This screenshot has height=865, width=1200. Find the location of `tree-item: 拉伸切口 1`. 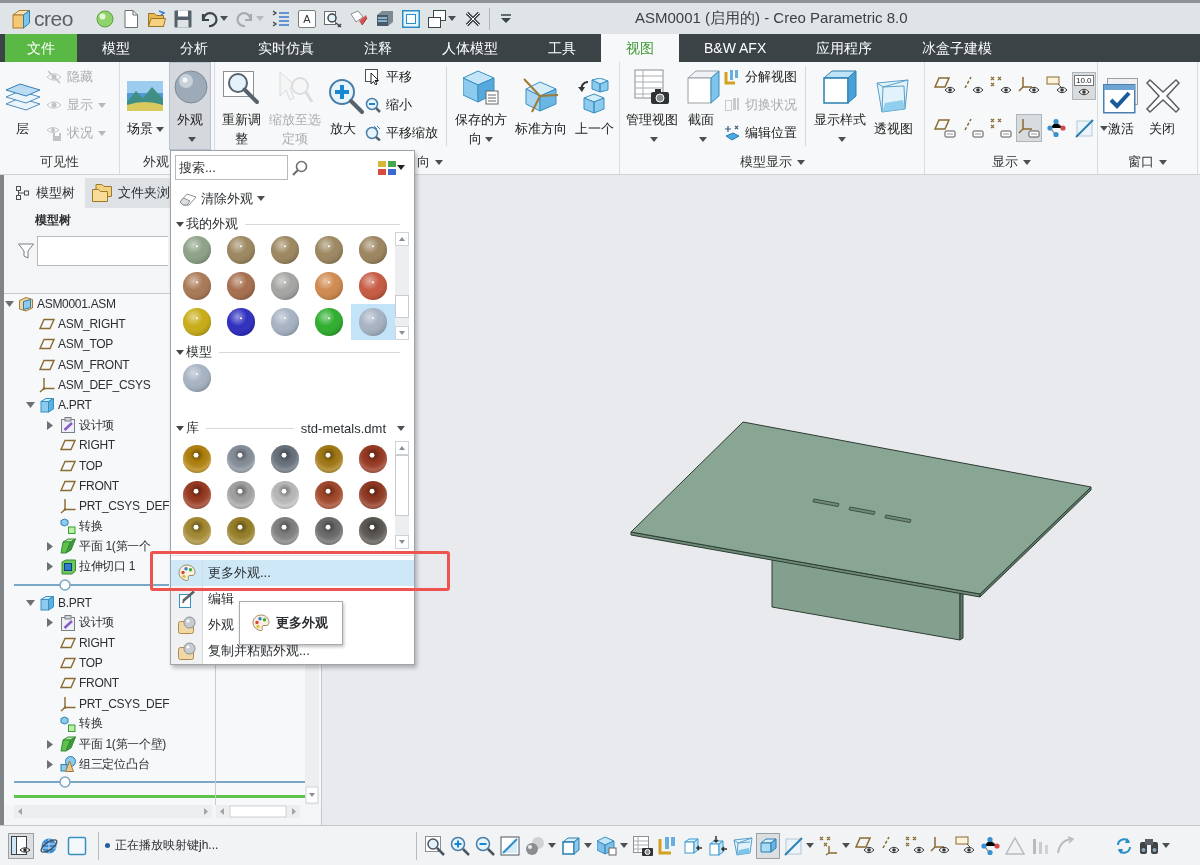

tree-item: 拉伸切口 1 is located at coordinates (98, 566).